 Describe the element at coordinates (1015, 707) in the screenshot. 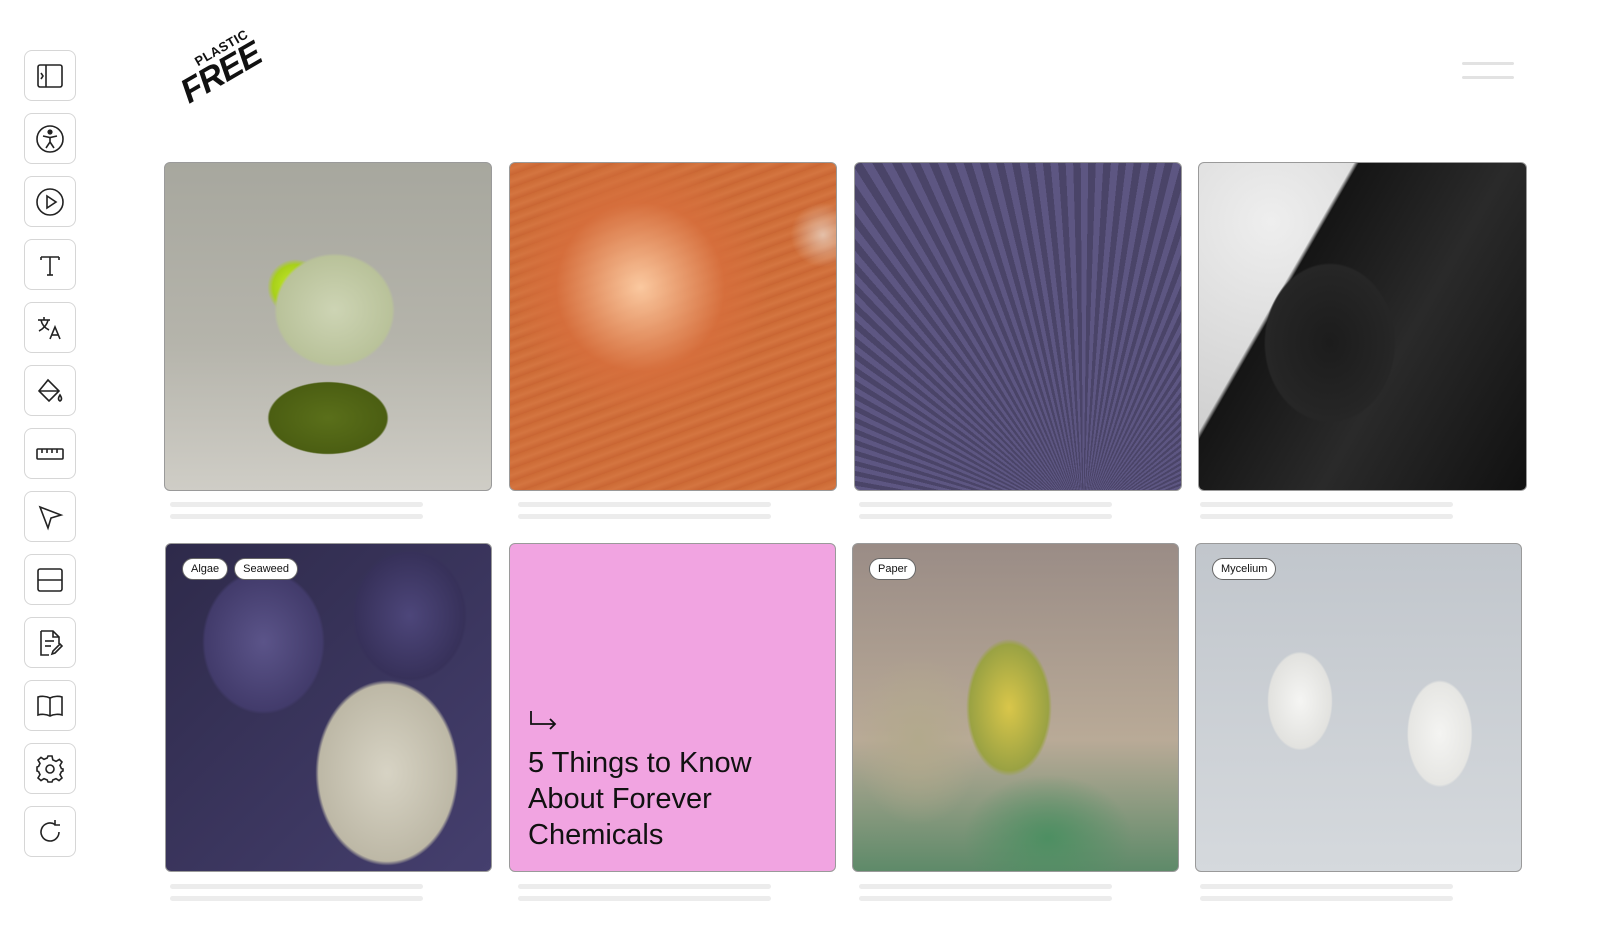

I see `card-paper-image: Paper` at that location.